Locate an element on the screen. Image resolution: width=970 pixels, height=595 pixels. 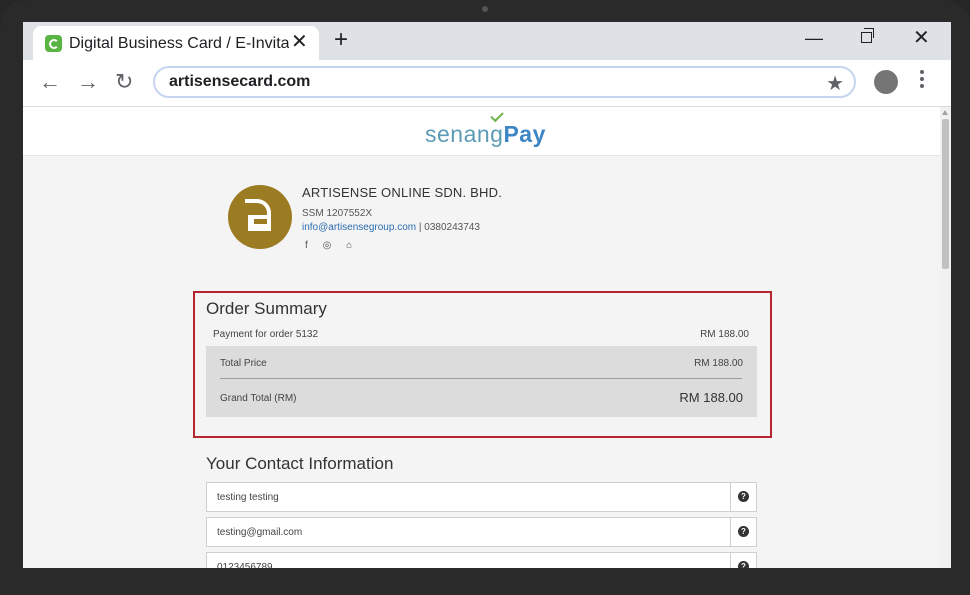
tab-active: Digital Business Card / E-Invita ✕ is located at coordinates (176, 43).